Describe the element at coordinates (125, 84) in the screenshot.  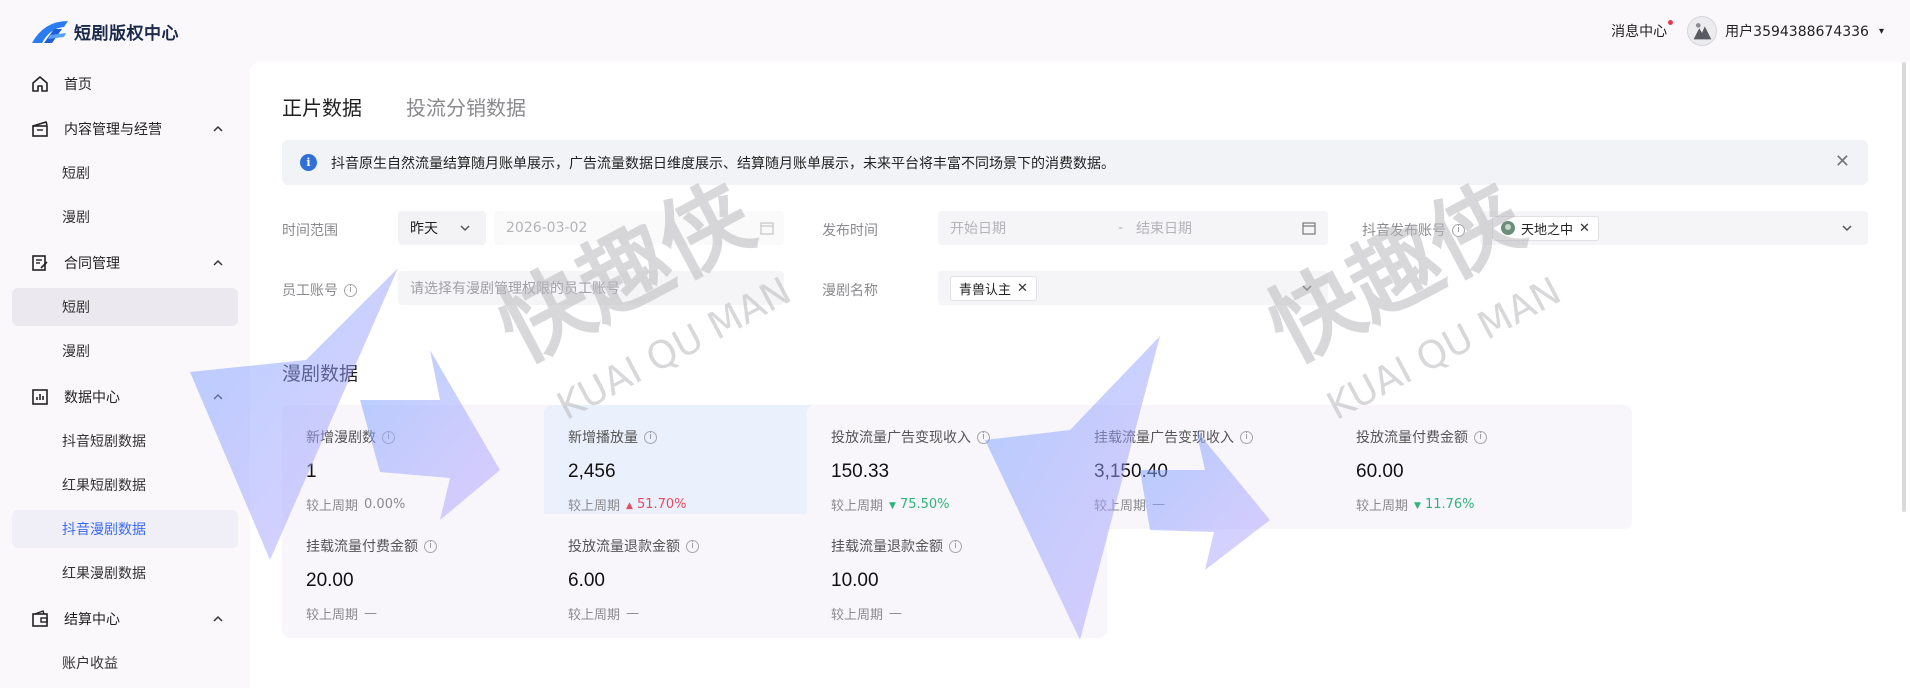
I see `sidebar-item-home: 首页` at that location.